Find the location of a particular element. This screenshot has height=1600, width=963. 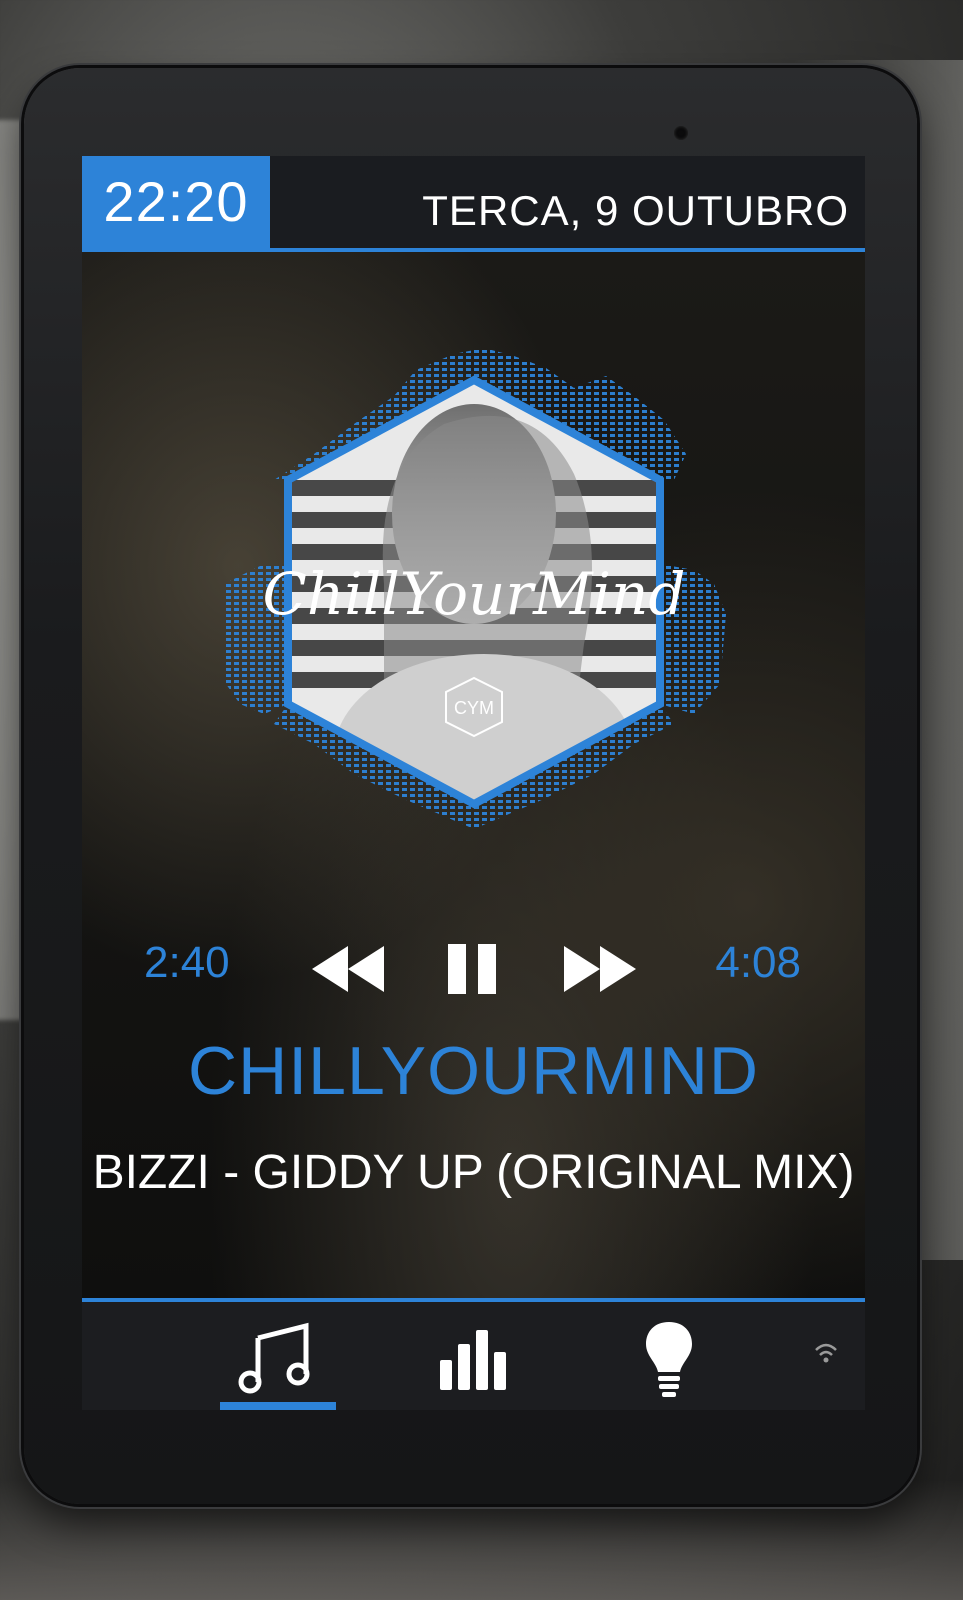

channel-name: CHILLYOURMIND is located at coordinates (473, 1071).